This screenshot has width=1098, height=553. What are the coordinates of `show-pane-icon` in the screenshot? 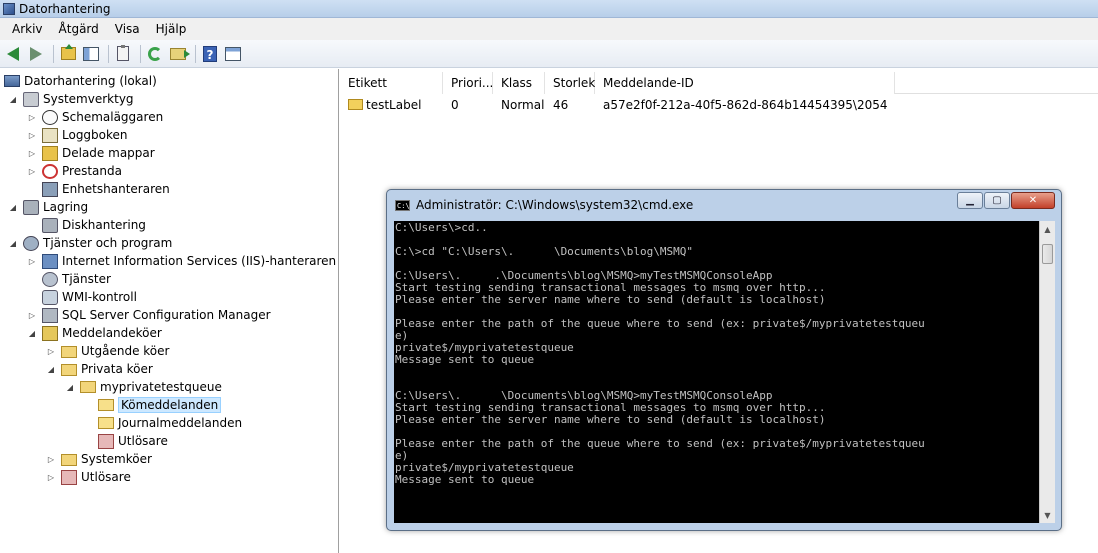 It's located at (91, 53).